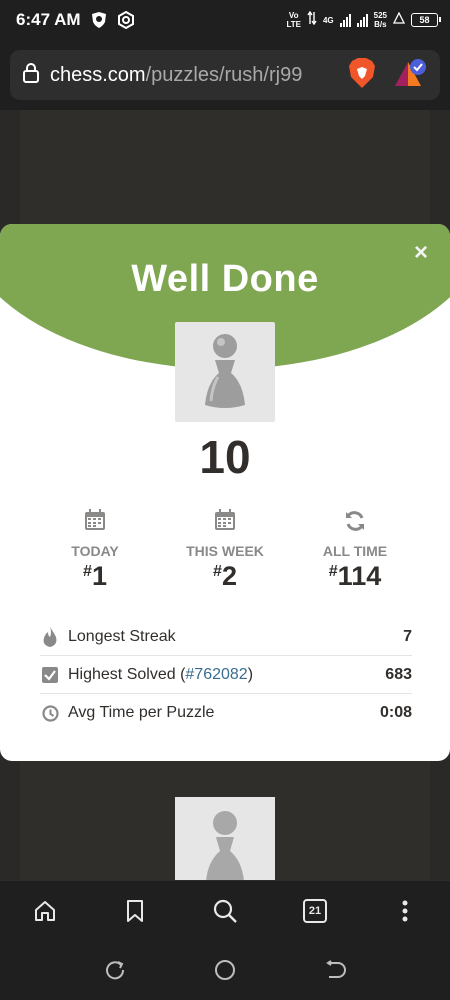 The image size is (450, 1000). What do you see at coordinates (225, 167) in the screenshot?
I see `board-area-top` at bounding box center [225, 167].